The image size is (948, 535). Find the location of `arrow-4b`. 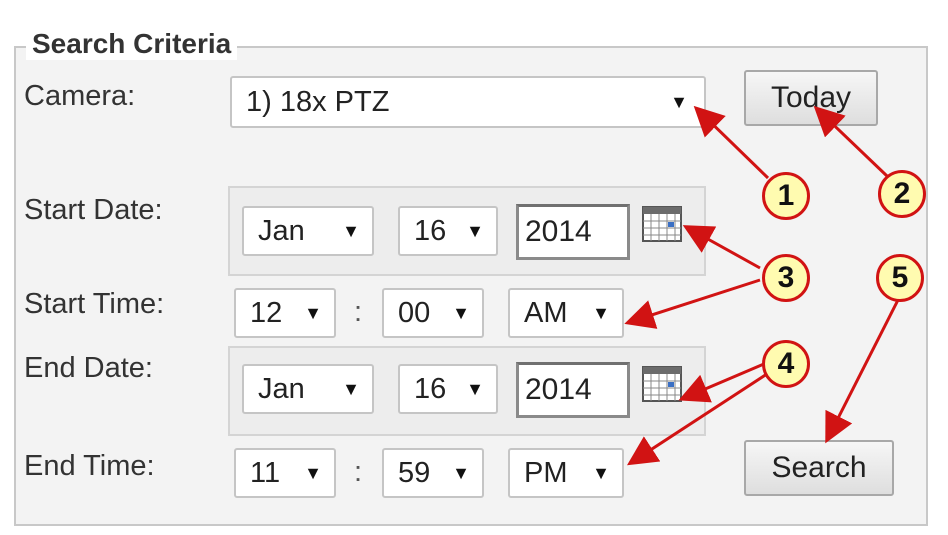

arrow-4b is located at coordinates (698, 418).